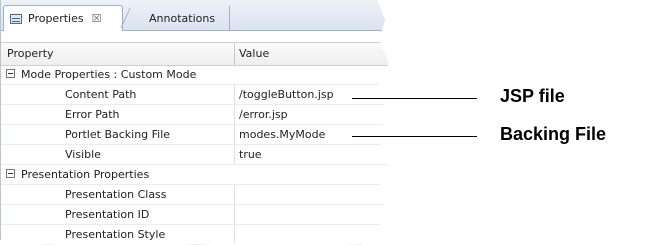 The height and width of the screenshot is (245, 655). I want to click on table-row: Presentation Class, so click(195, 195).